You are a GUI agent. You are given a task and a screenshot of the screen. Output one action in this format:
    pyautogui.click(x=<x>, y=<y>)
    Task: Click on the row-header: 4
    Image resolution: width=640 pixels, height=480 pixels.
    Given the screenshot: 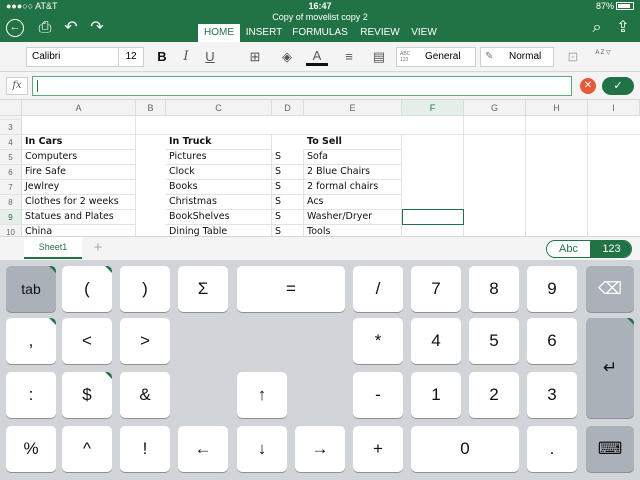 What is the action you would take?
    pyautogui.click(x=11, y=142)
    